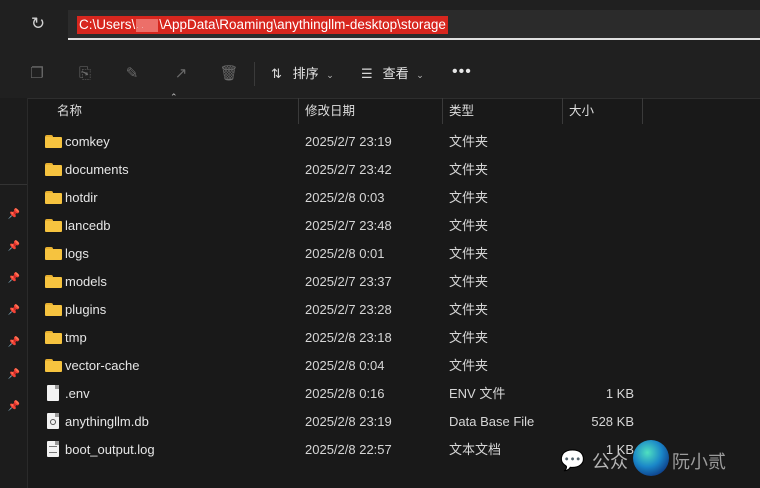  I want to click on file-name: .env, so click(77, 393).